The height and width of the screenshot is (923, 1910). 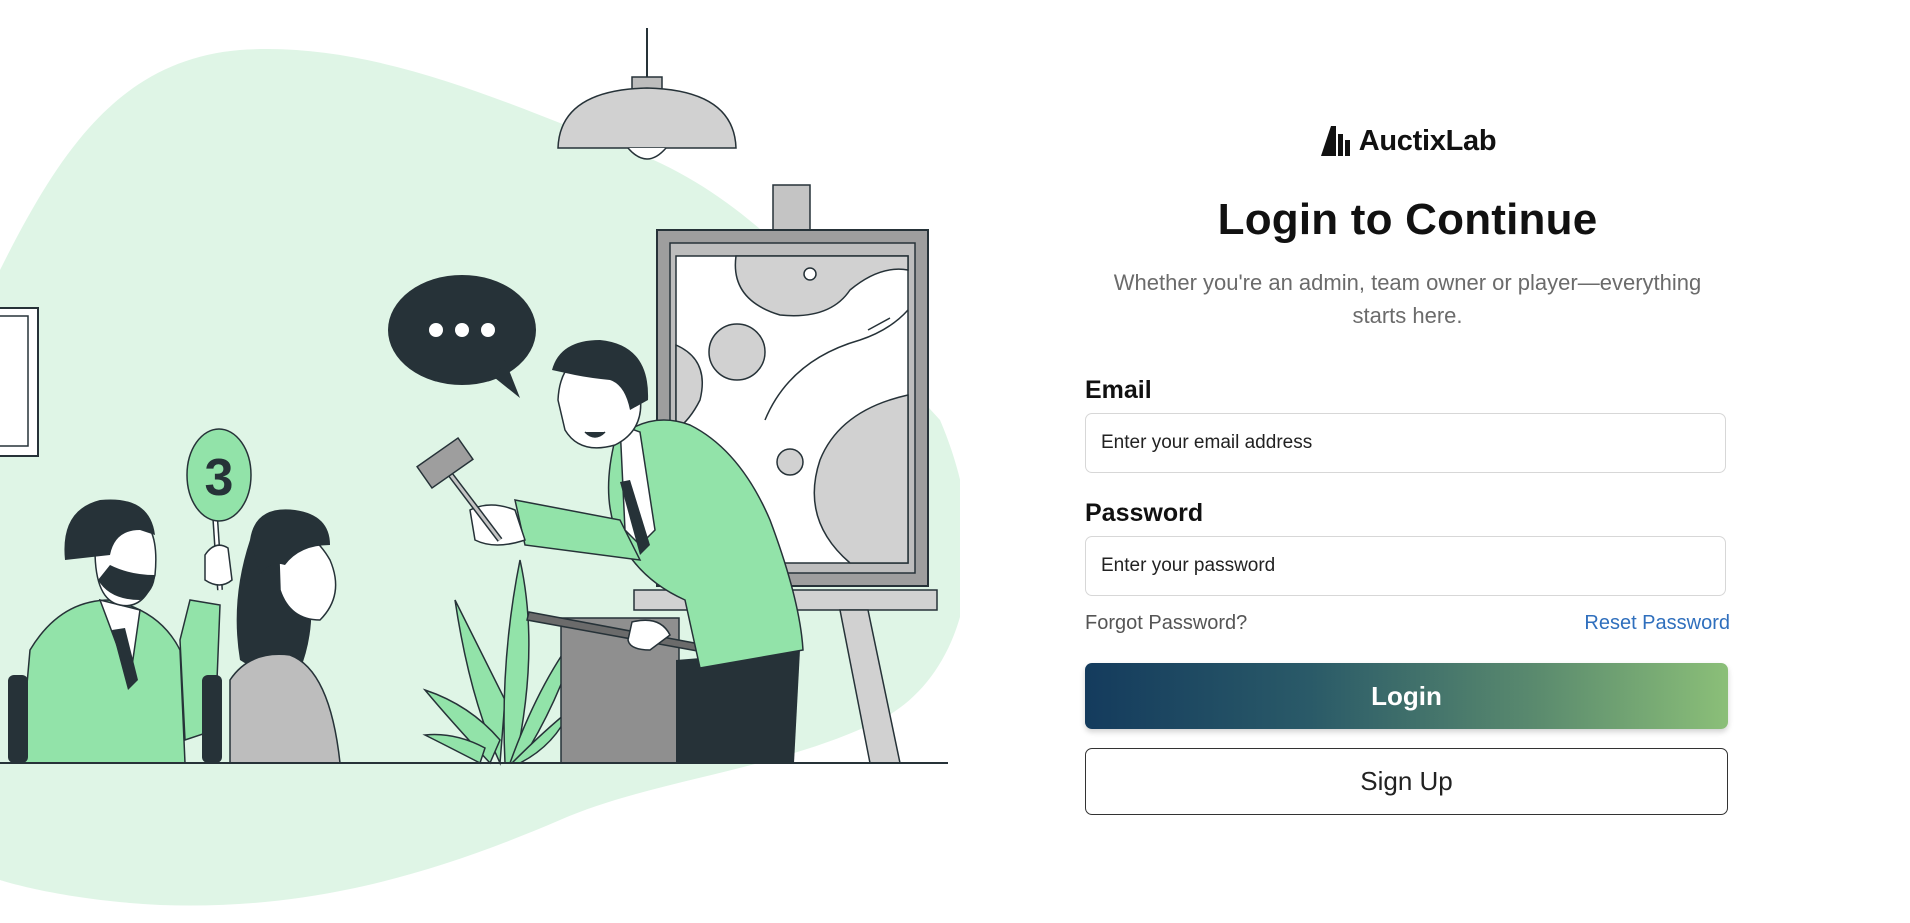 What do you see at coordinates (647, 118) in the screenshot?
I see `lamp-shade` at bounding box center [647, 118].